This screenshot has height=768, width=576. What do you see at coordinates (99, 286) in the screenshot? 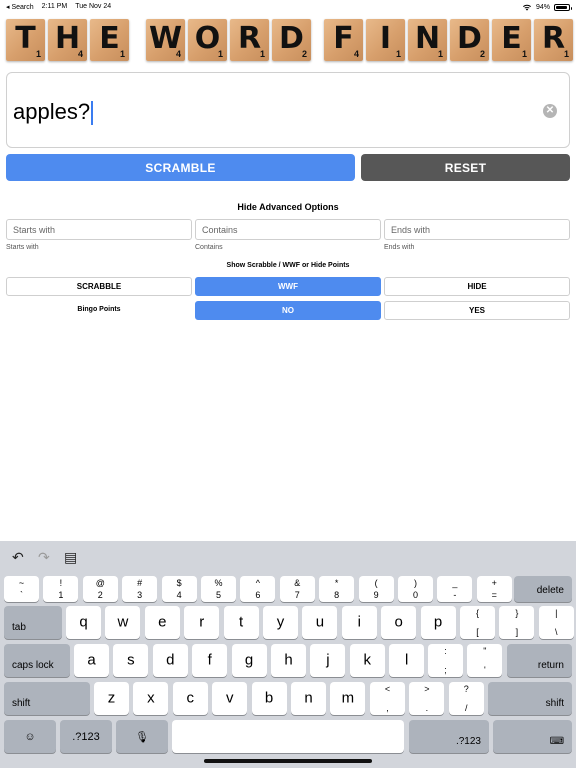
I see `scrabble-points-option: SCRABBLE` at bounding box center [99, 286].